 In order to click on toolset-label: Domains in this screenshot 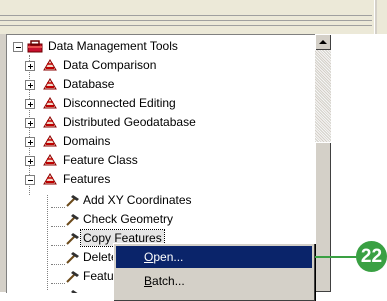, I will do `click(86, 141)`.